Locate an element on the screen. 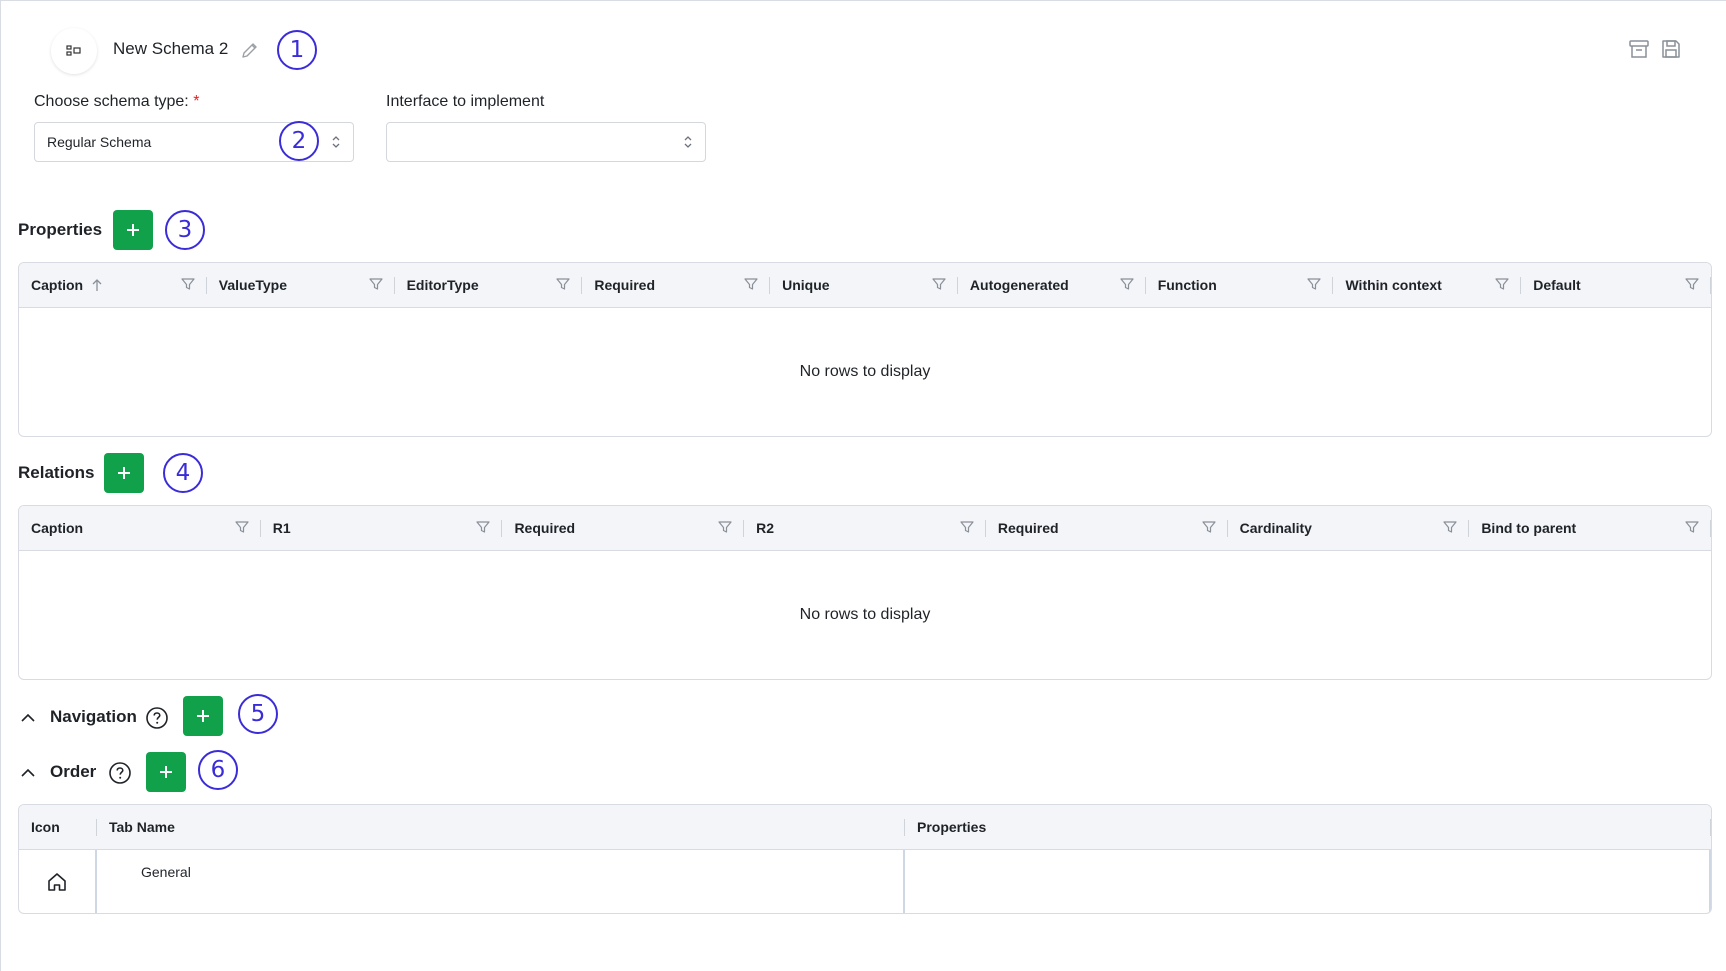 The width and height of the screenshot is (1726, 971). callout-marker: 6 is located at coordinates (218, 770).